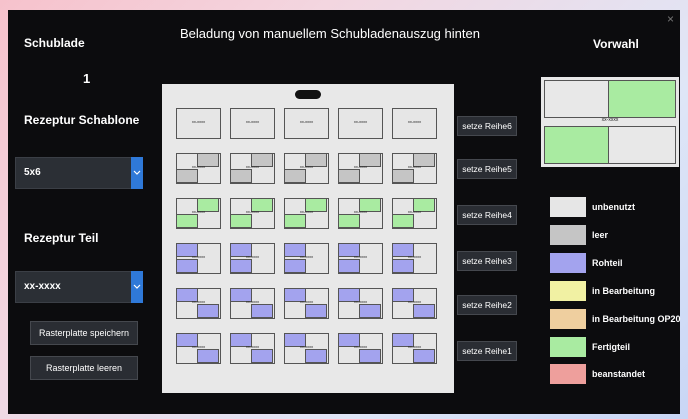 The width and height of the screenshot is (688, 419). Describe the element at coordinates (636, 319) in the screenshot. I see `legend-label: in Bearbeitung OP20` at that location.